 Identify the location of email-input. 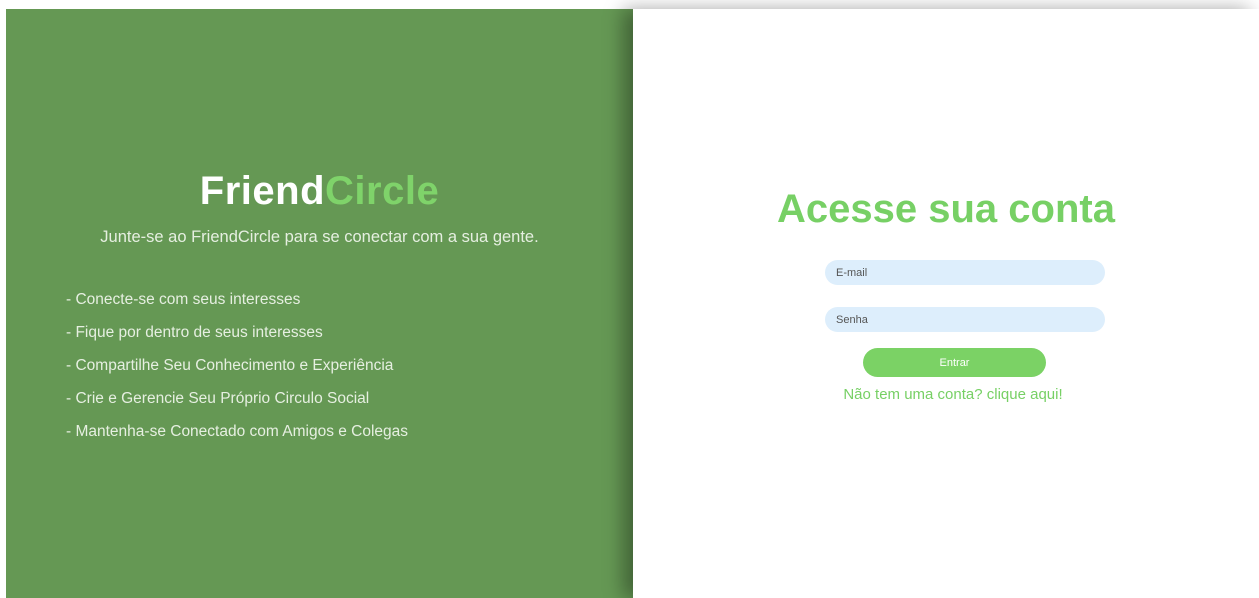
(965, 272).